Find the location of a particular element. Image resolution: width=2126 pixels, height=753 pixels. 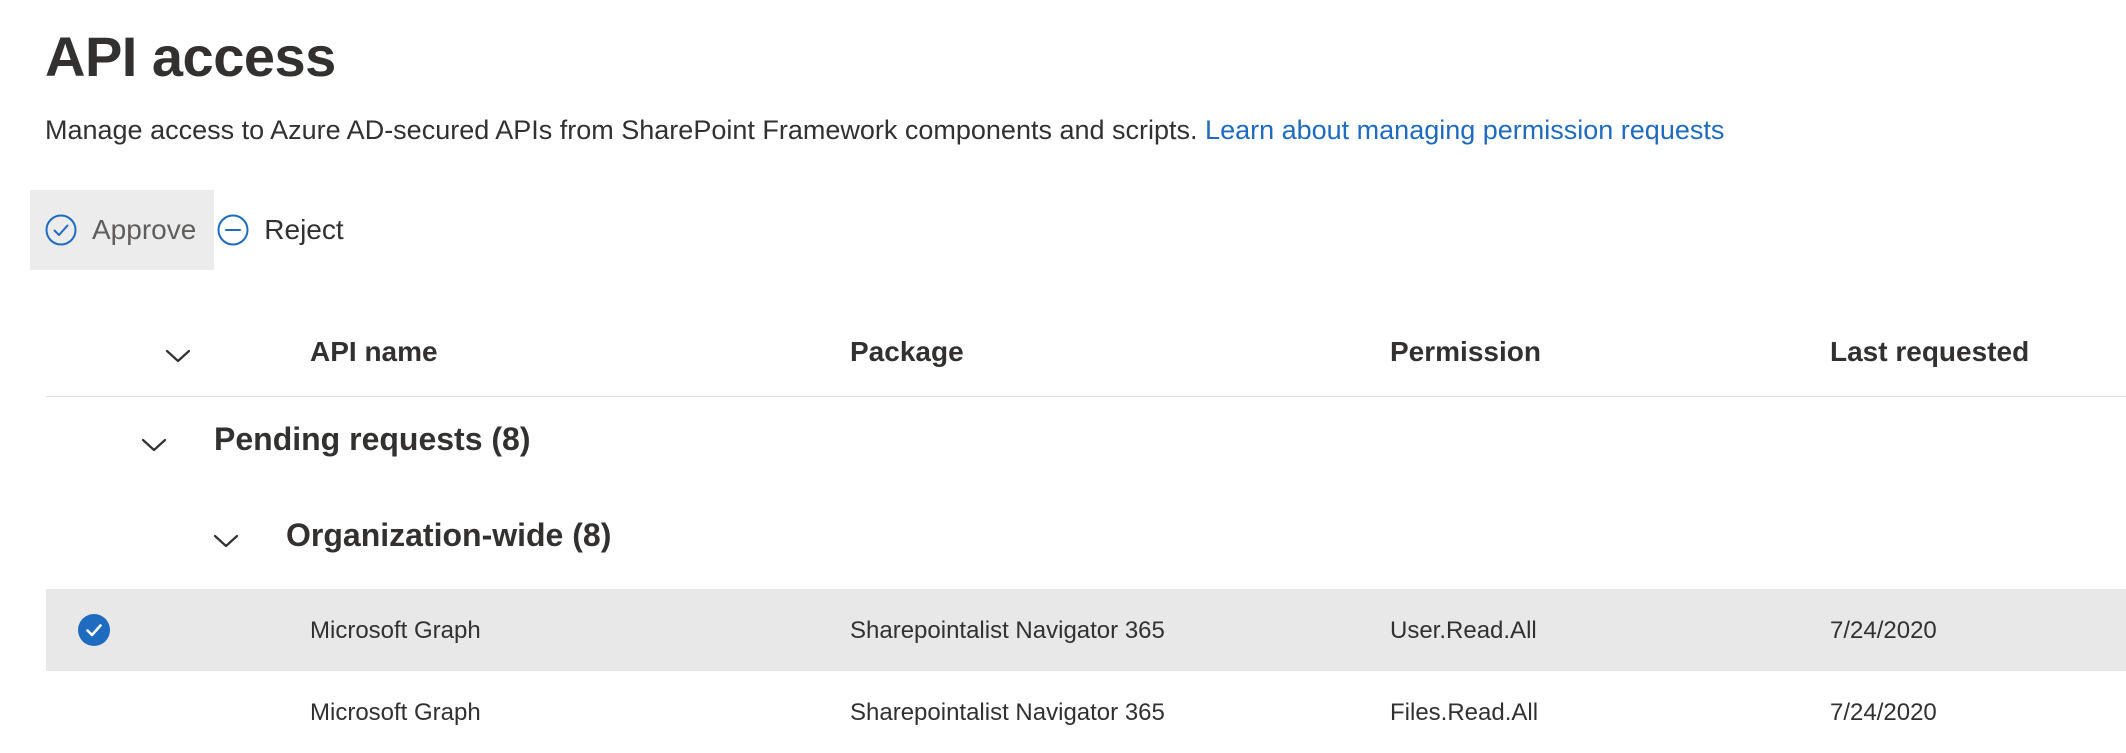

learn-more-link: Learn about managing permission requests is located at coordinates (1464, 130).